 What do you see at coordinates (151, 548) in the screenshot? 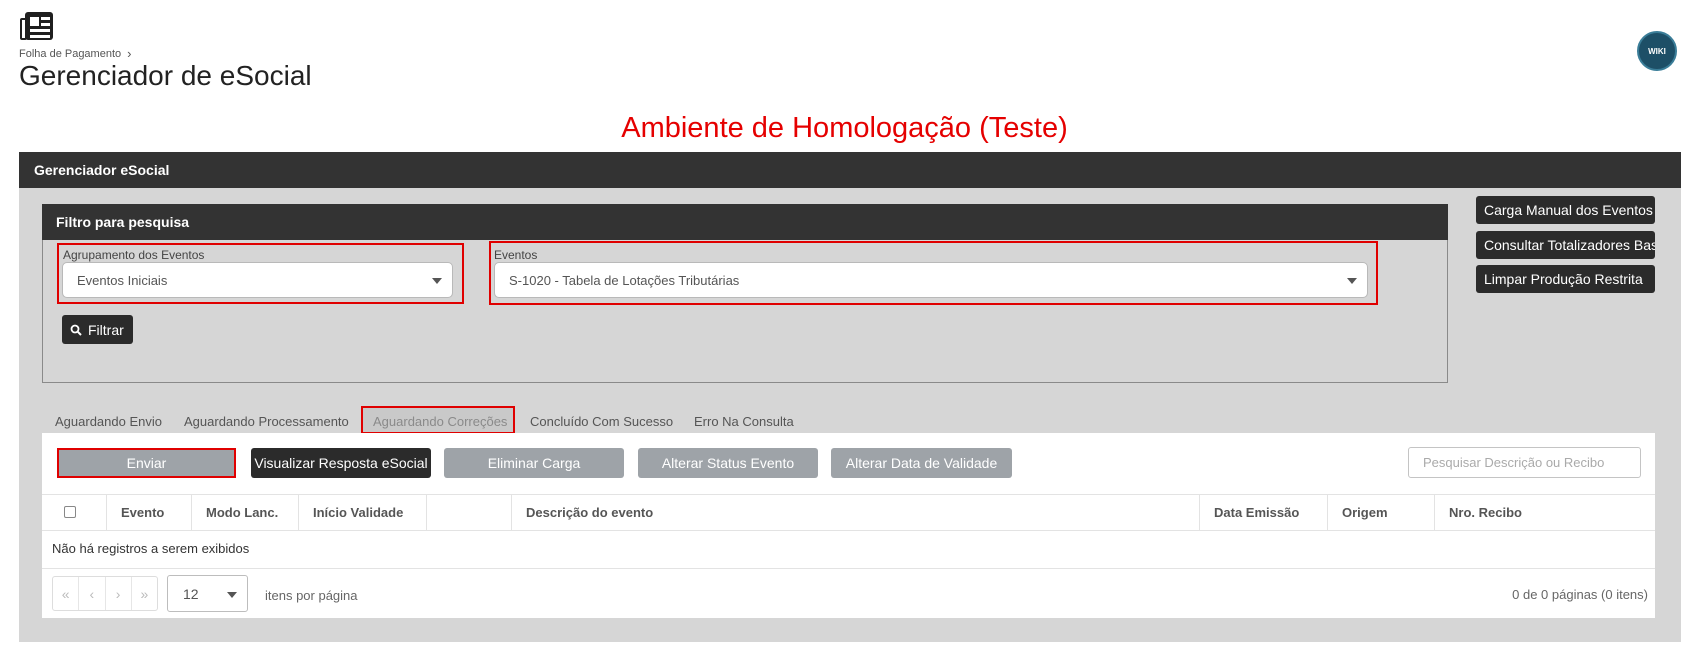
I see `empty-message: Não há registros a serem exibidos` at bounding box center [151, 548].